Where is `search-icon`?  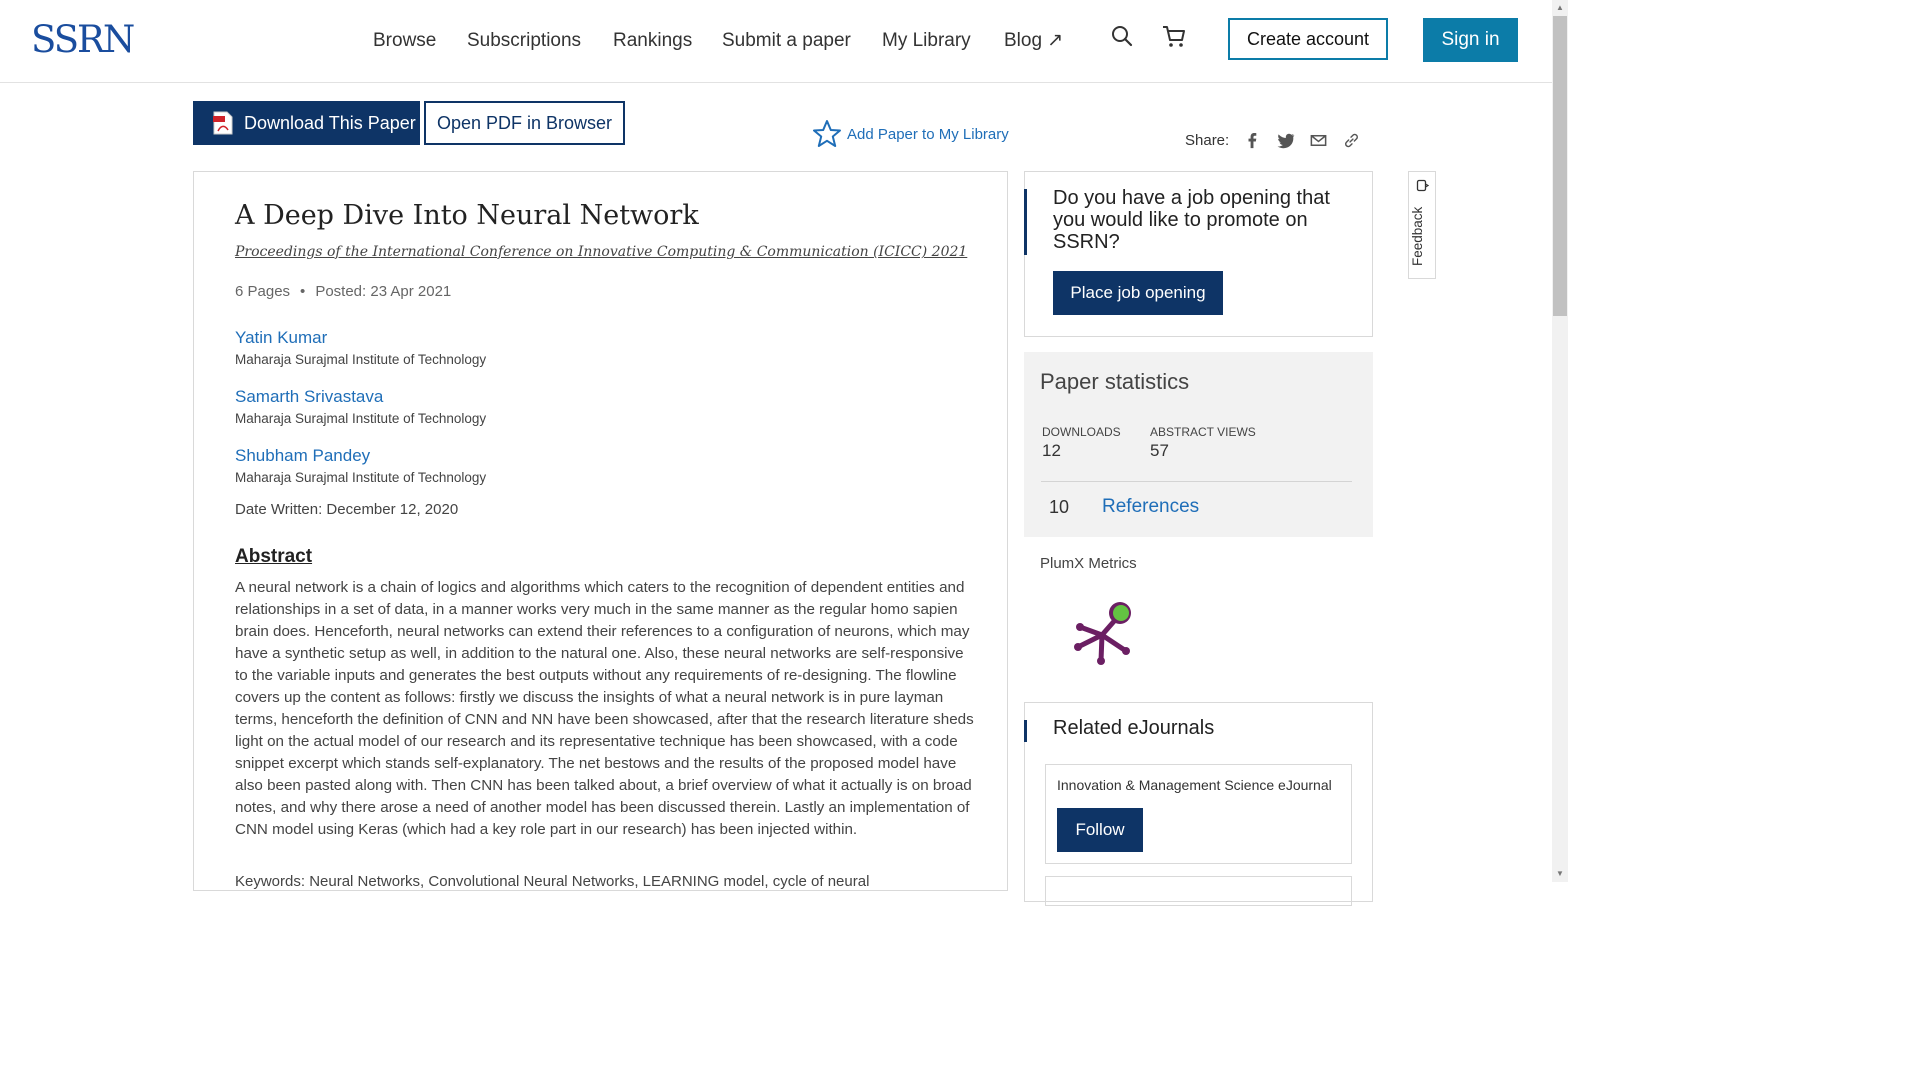
search-icon is located at coordinates (1123, 38).